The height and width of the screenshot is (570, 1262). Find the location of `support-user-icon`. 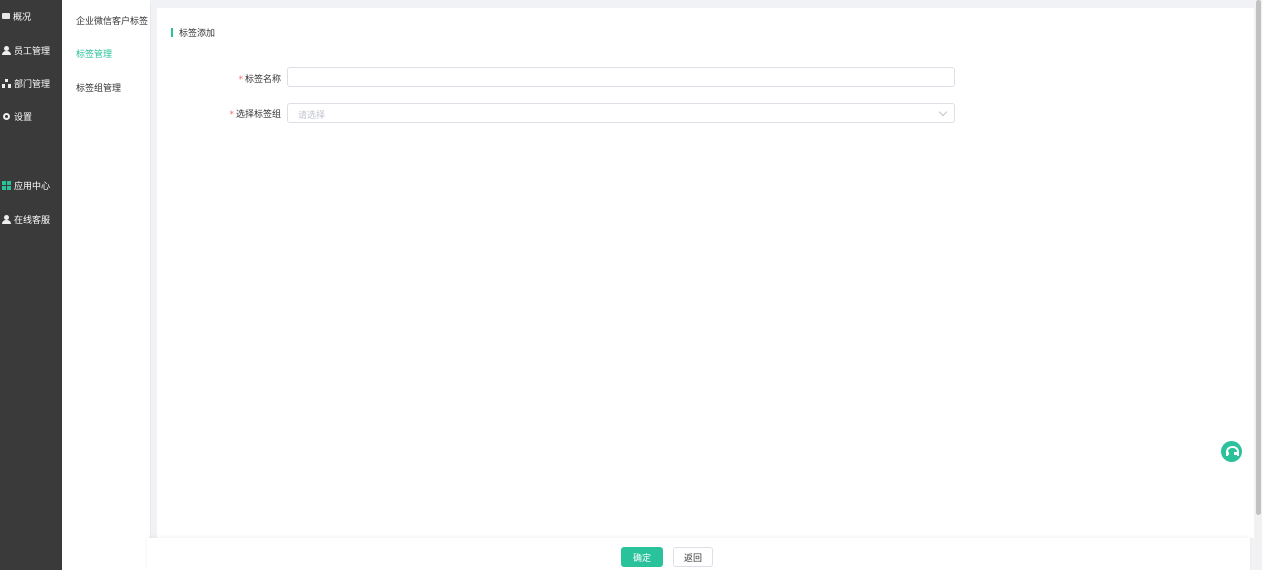

support-user-icon is located at coordinates (6, 219).